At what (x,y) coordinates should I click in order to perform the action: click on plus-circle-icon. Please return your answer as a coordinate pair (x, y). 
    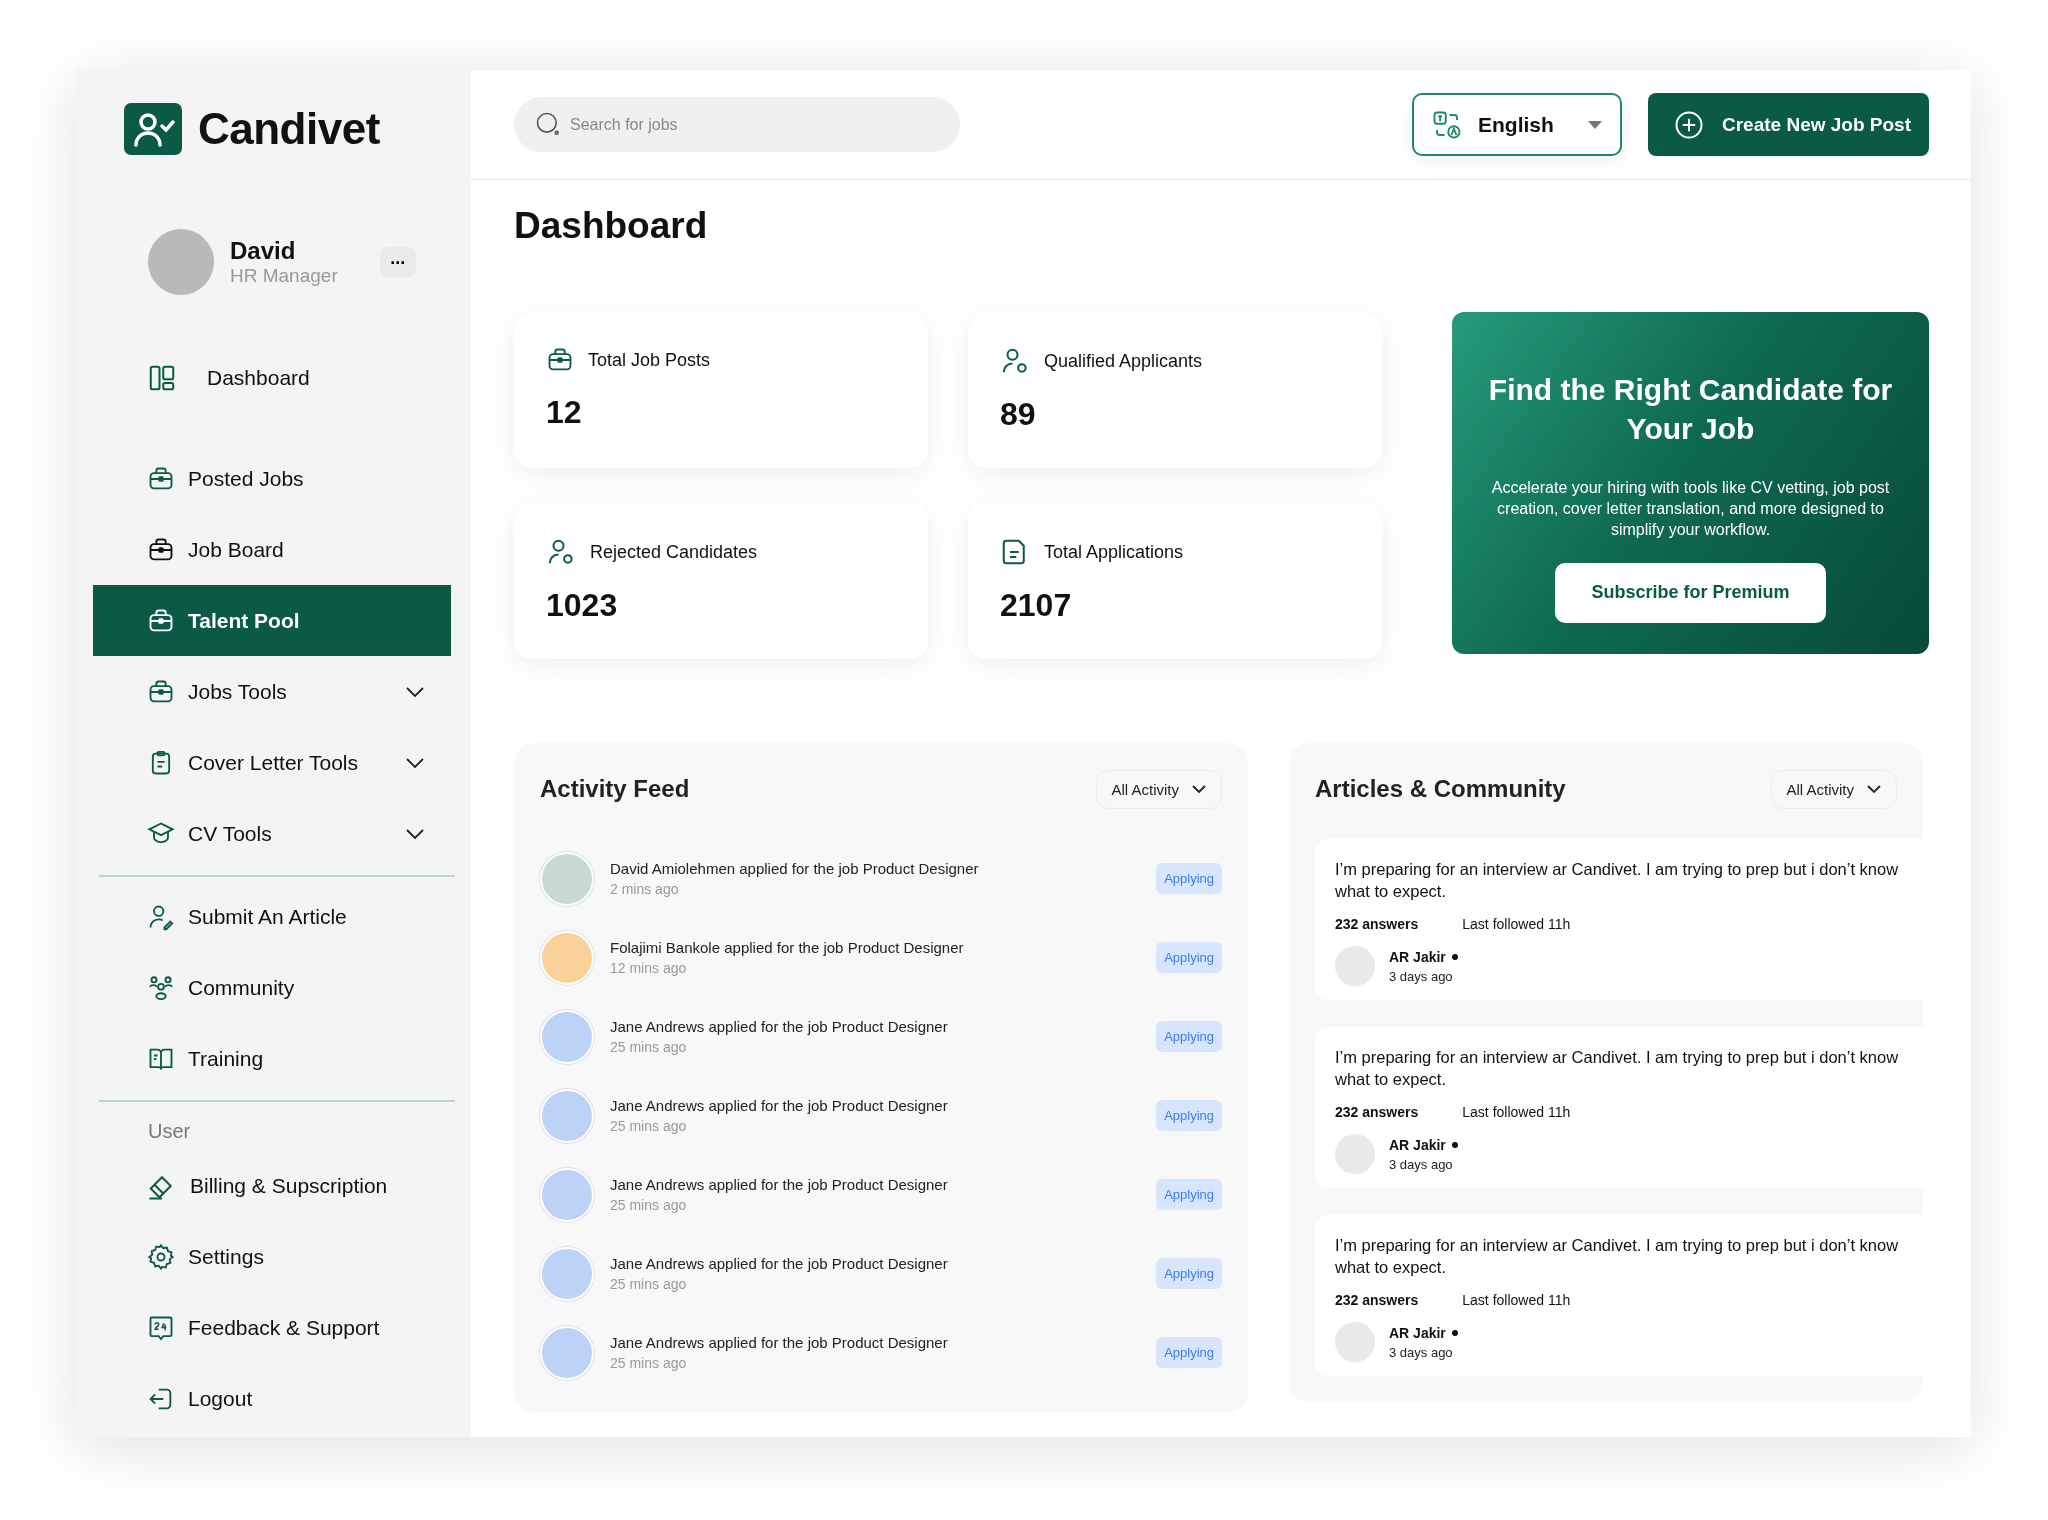
    Looking at the image, I should click on (1689, 124).